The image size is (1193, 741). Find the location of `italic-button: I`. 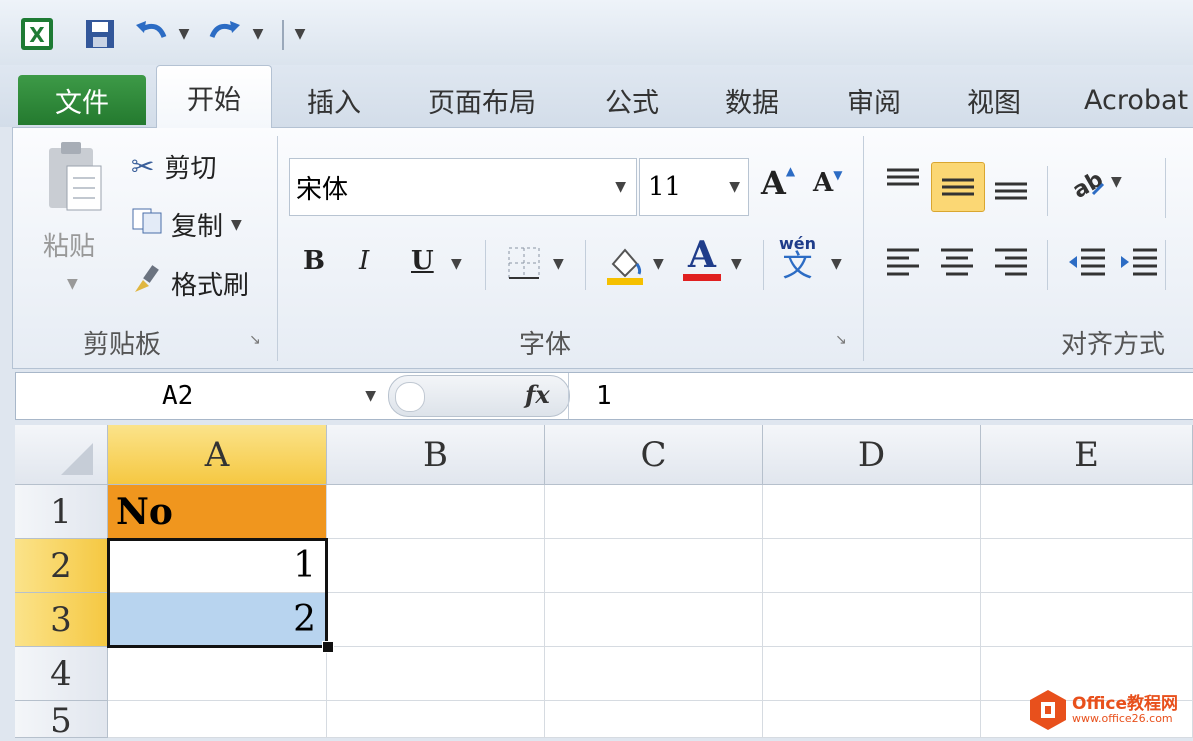

italic-button: I is located at coordinates (364, 261).